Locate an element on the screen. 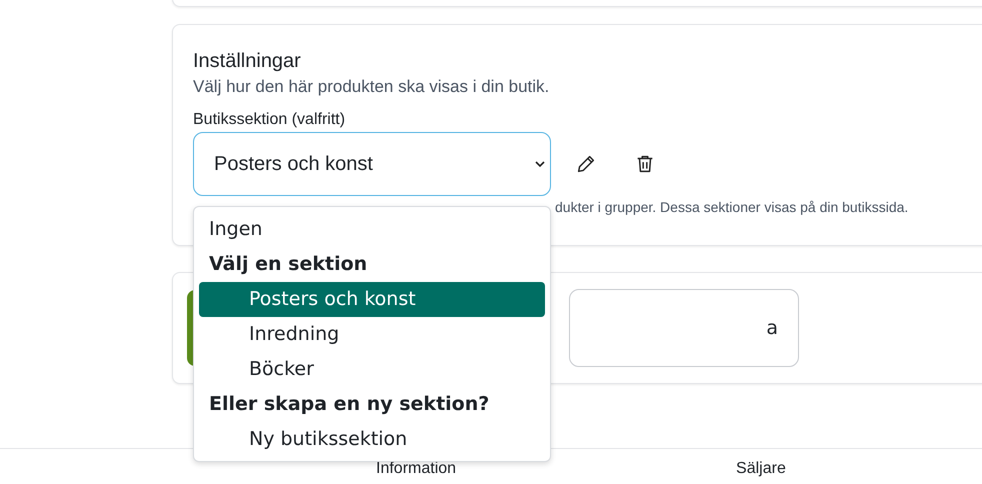 The height and width of the screenshot is (484, 982). dropdown-option: Posters och konst is located at coordinates (372, 299).